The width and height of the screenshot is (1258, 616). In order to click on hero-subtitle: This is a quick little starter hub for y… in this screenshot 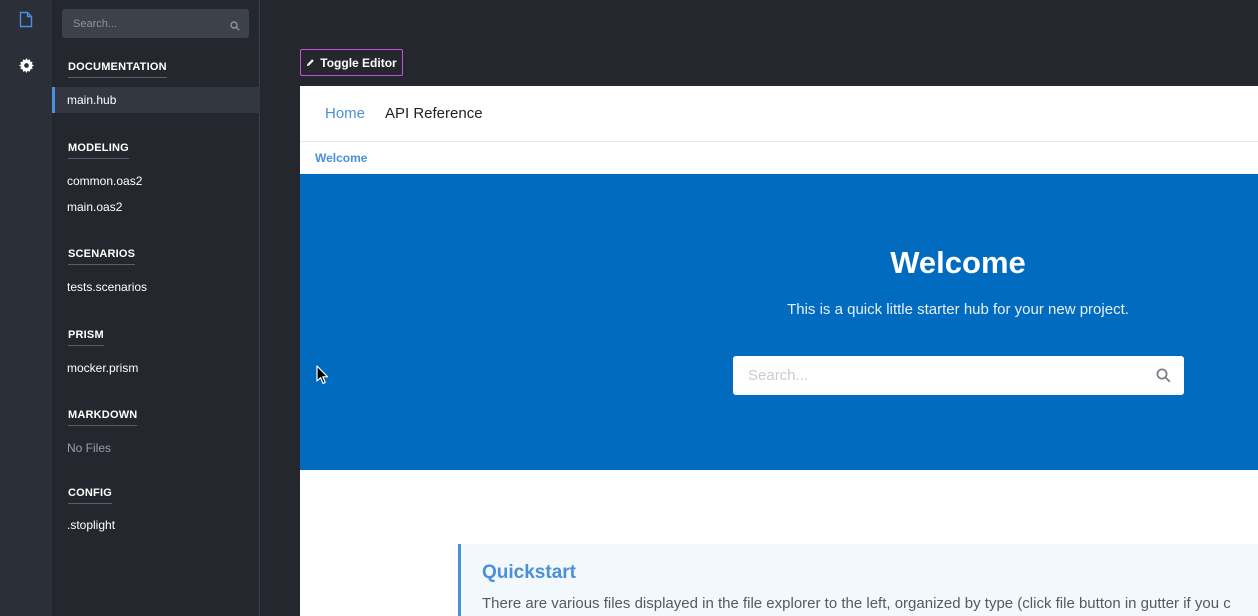, I will do `click(958, 309)`.